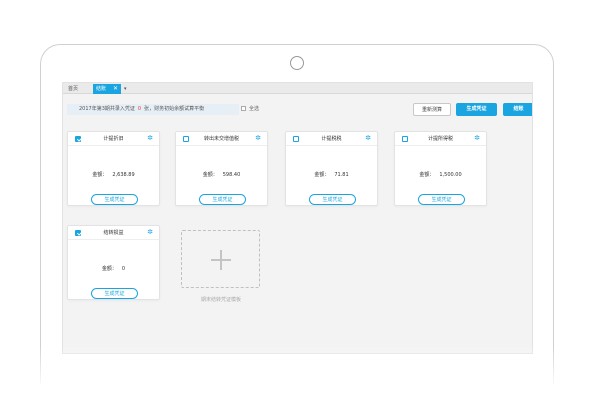 The width and height of the screenshot is (594, 400). I want to click on card-title: 计提折旧, so click(113, 139).